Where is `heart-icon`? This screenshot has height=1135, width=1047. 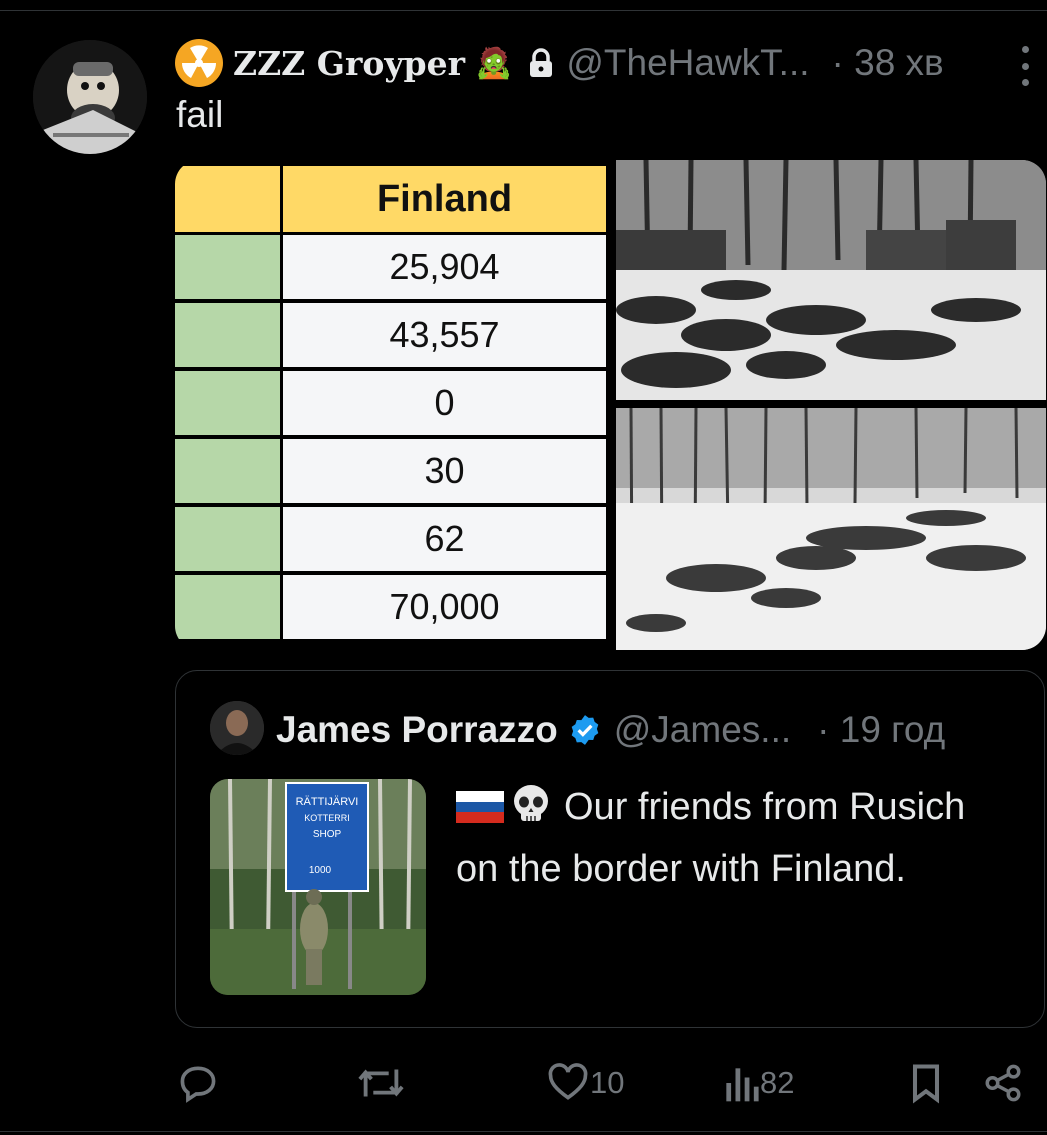
heart-icon is located at coordinates (568, 1083).